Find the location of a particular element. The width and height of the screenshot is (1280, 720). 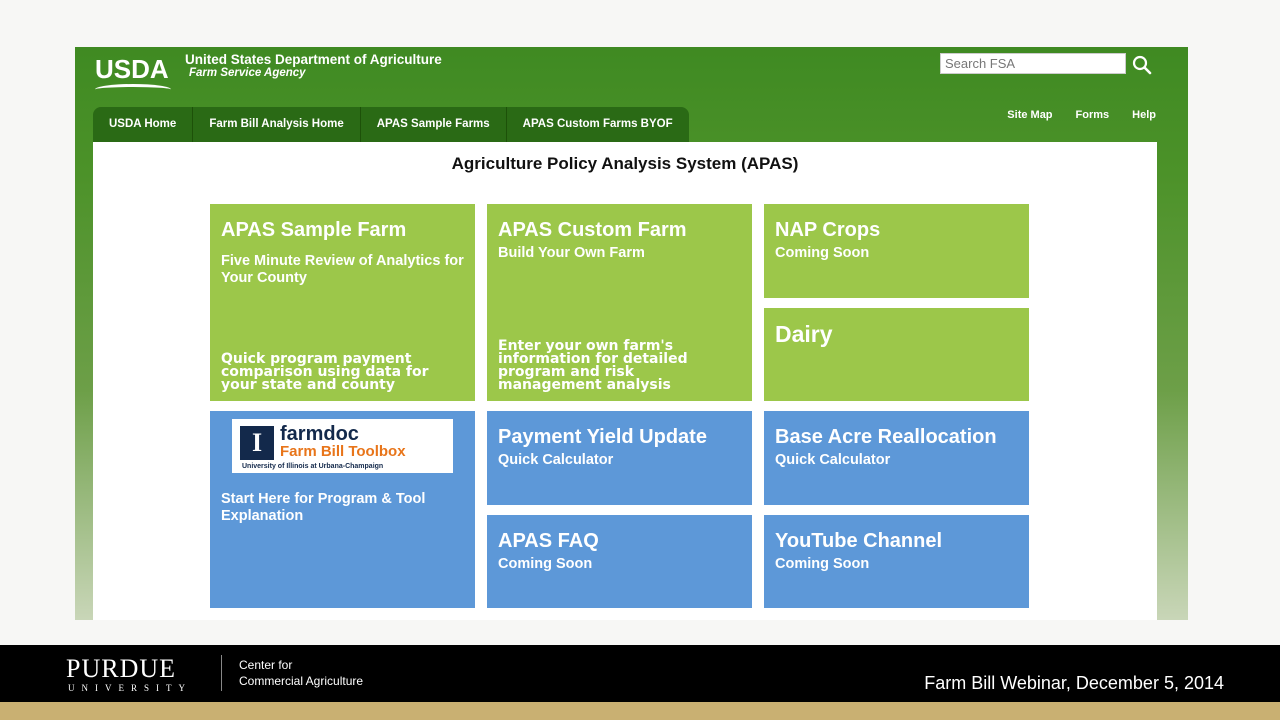

tile-title: APAS Sample Farm is located at coordinates (314, 230).